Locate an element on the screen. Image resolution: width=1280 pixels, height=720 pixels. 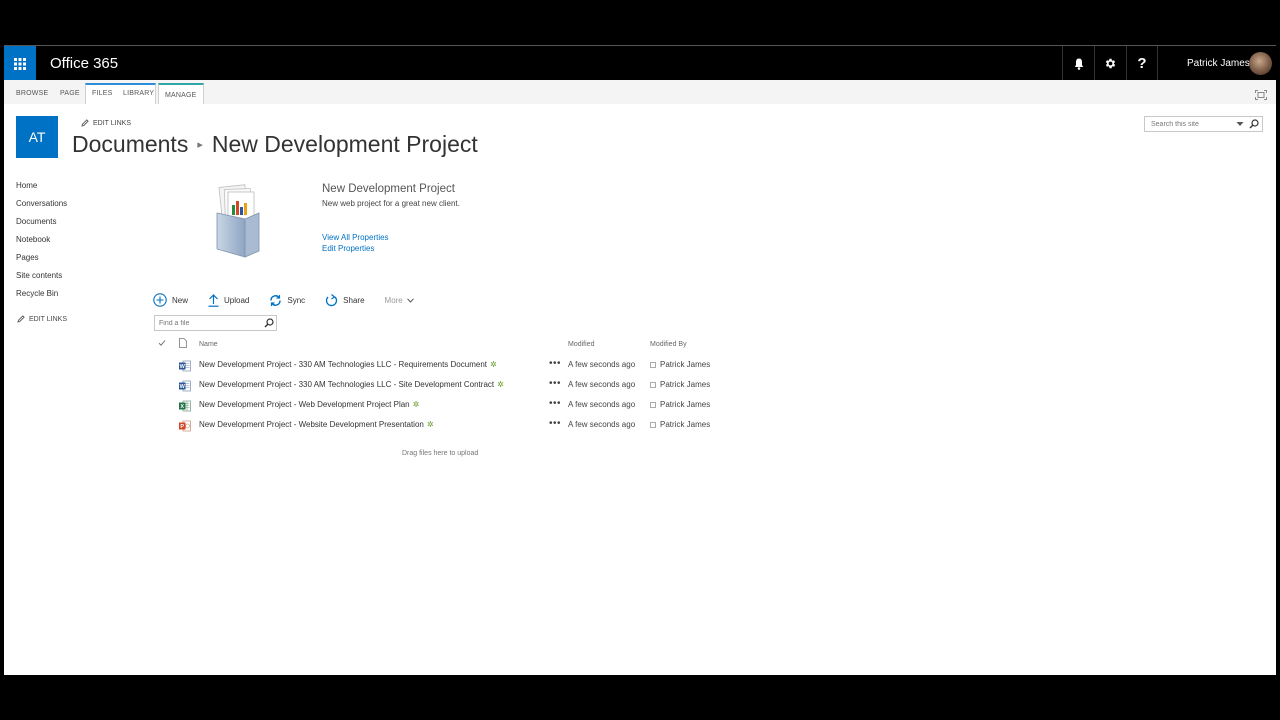
nav-item-documents: Documents is located at coordinates (41, 225).